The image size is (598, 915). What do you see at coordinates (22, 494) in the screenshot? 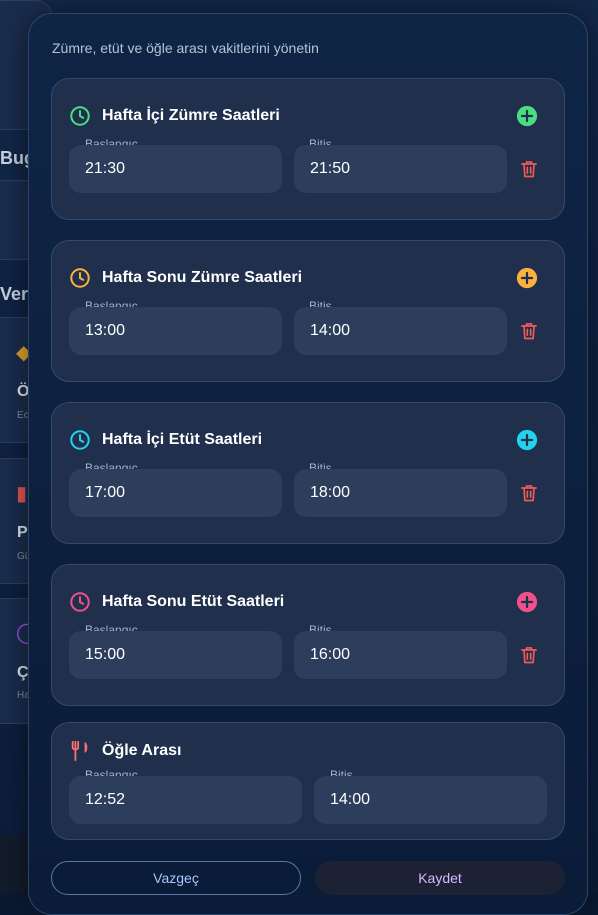
I see `clipboard-icon: ▮` at bounding box center [22, 494].